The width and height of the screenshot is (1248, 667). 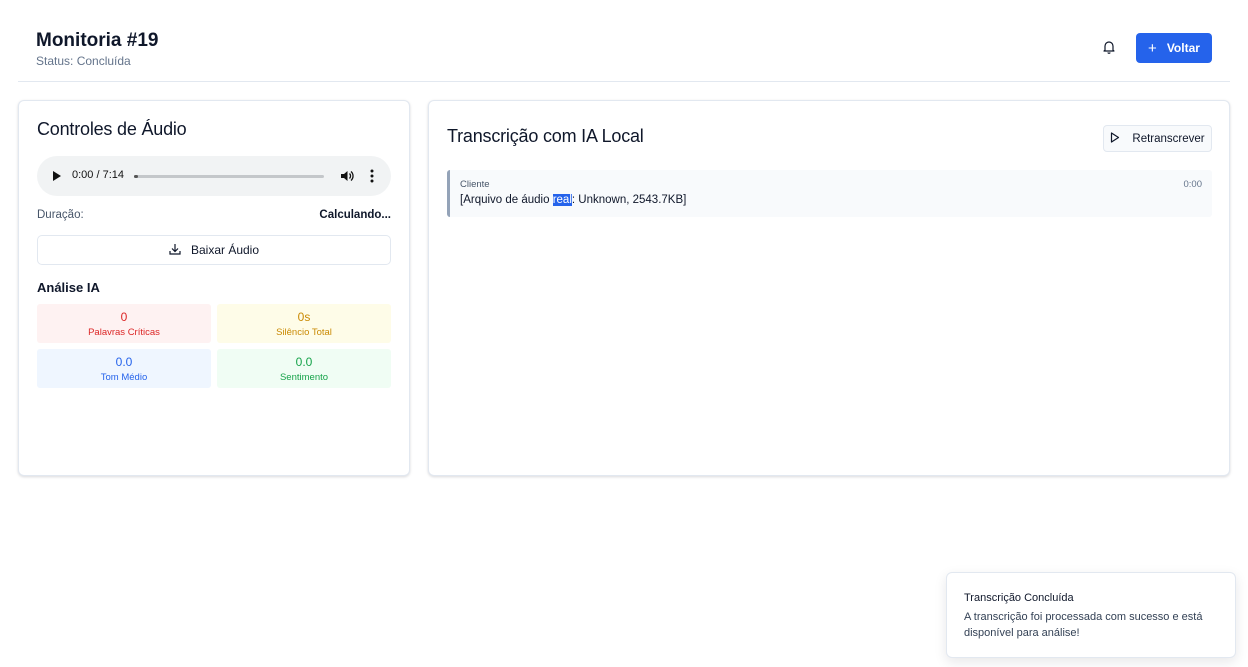 I want to click on stat-label: Sentimento, so click(x=304, y=377).